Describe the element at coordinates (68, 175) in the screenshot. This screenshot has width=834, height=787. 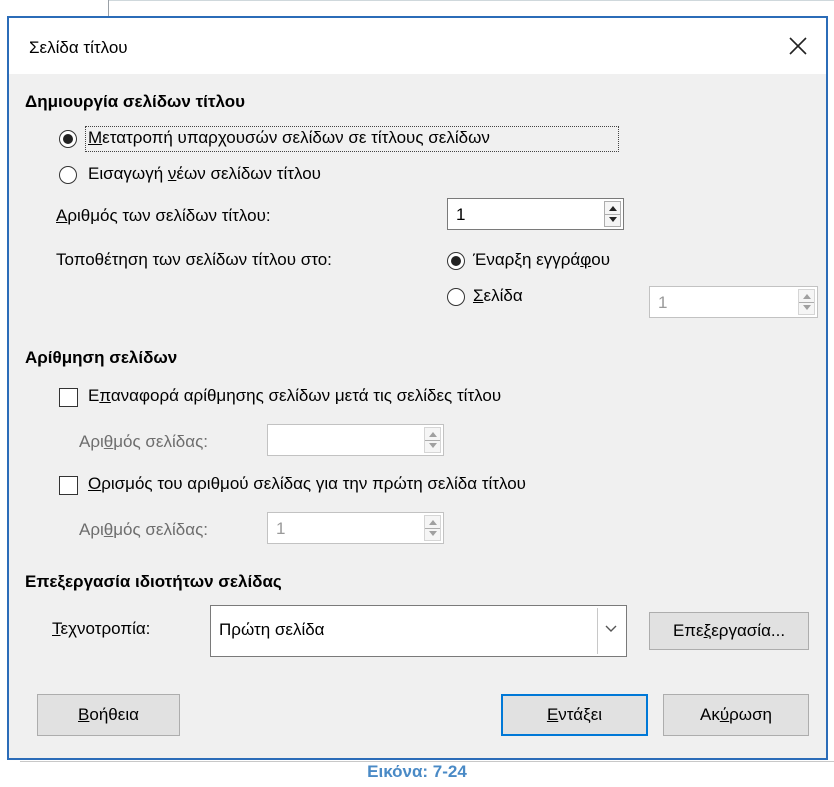
I see `radio-insert-new` at that location.